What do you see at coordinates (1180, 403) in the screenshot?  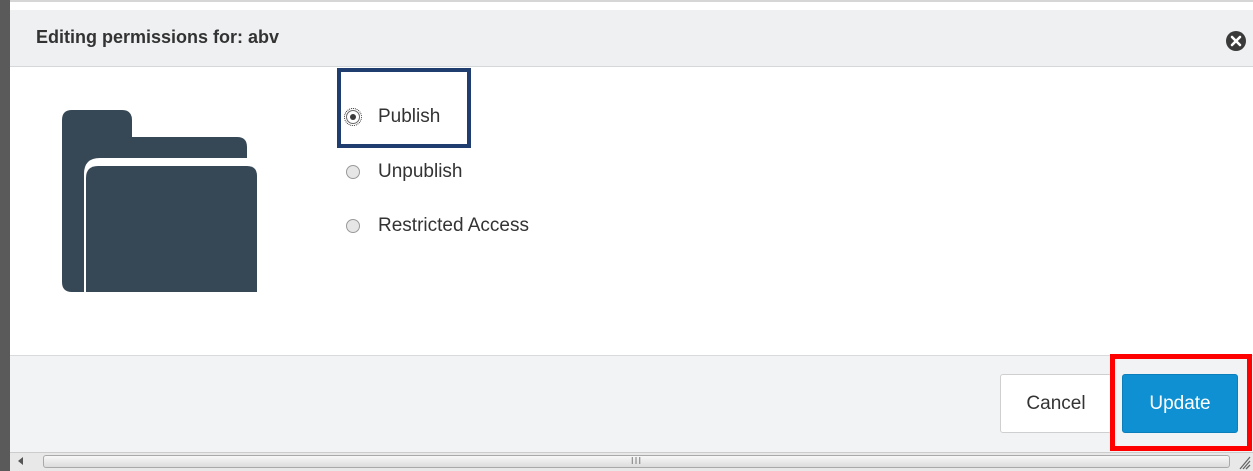 I see `update-button: Update` at bounding box center [1180, 403].